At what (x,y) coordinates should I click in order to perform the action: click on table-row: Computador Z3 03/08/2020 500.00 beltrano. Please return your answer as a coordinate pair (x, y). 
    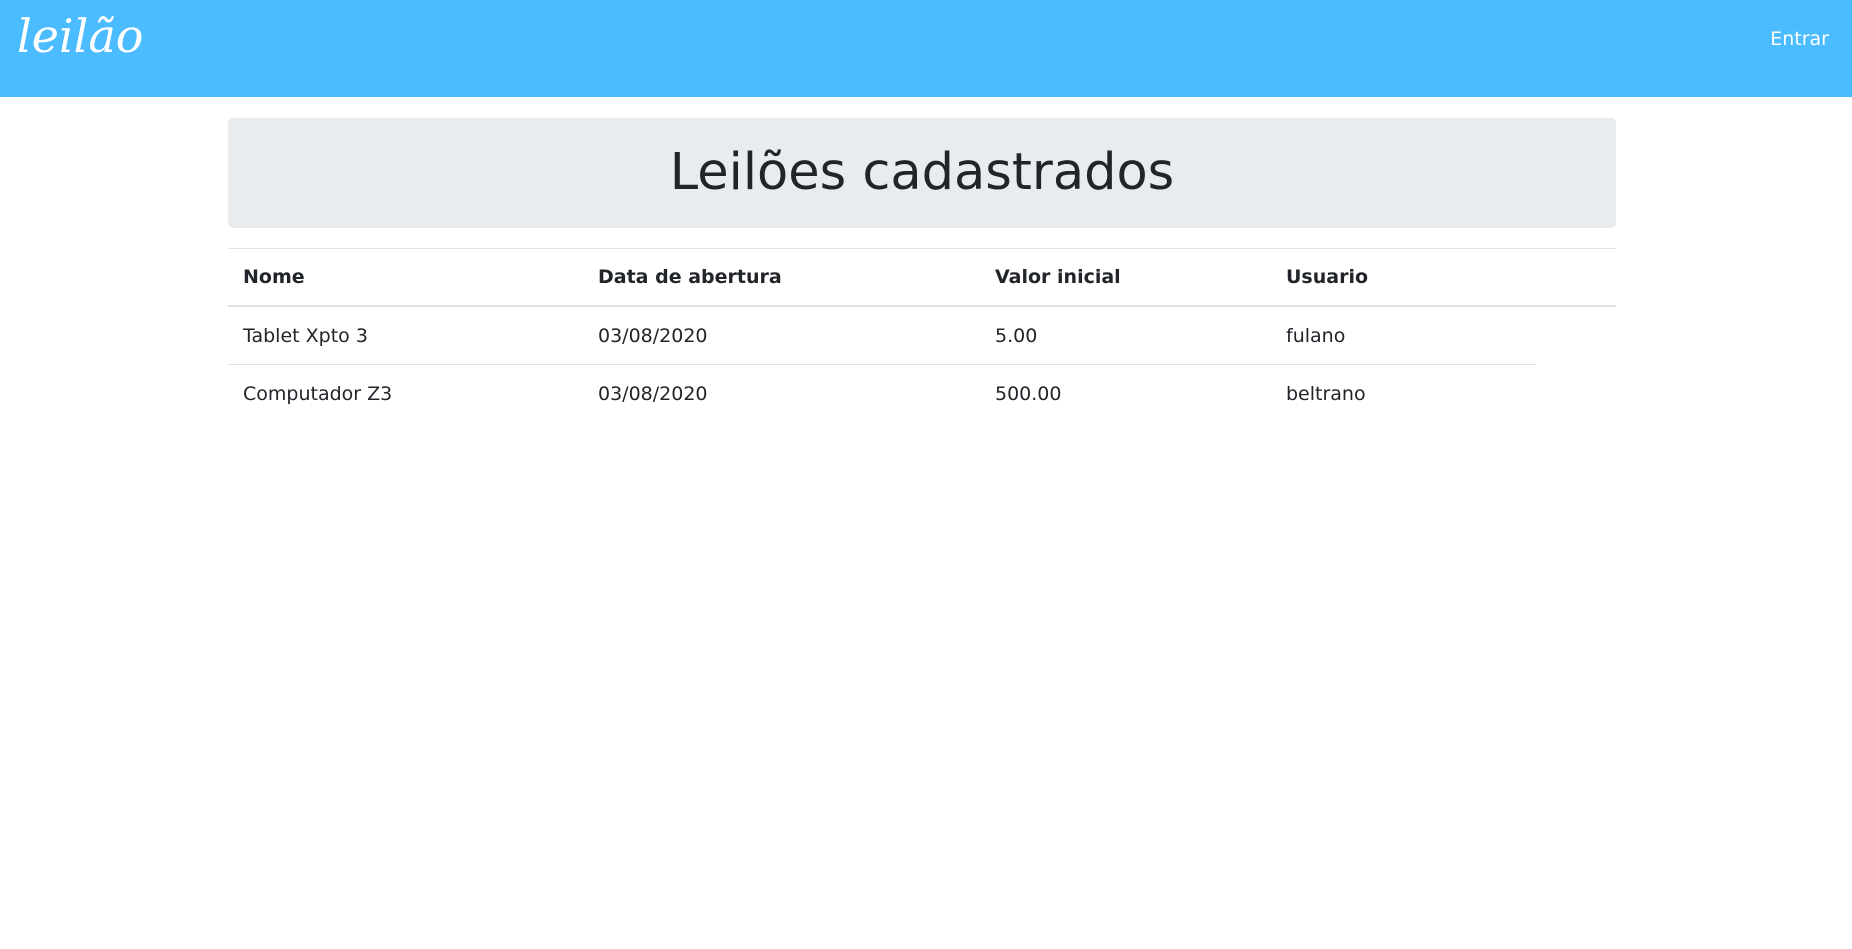
    Looking at the image, I should click on (922, 394).